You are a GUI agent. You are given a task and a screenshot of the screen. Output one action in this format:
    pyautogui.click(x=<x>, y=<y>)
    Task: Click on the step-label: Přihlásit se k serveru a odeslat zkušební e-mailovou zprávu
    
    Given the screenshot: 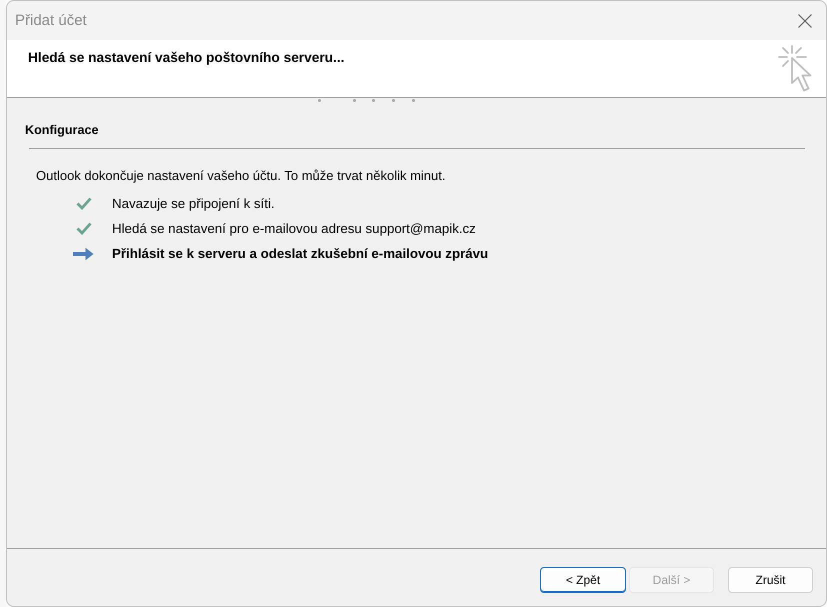 What is the action you would take?
    pyautogui.click(x=300, y=253)
    